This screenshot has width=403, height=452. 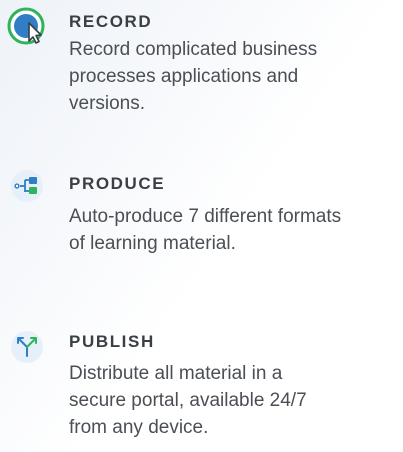 What do you see at coordinates (111, 21) in the screenshot?
I see `feature-title: RECORD` at bounding box center [111, 21].